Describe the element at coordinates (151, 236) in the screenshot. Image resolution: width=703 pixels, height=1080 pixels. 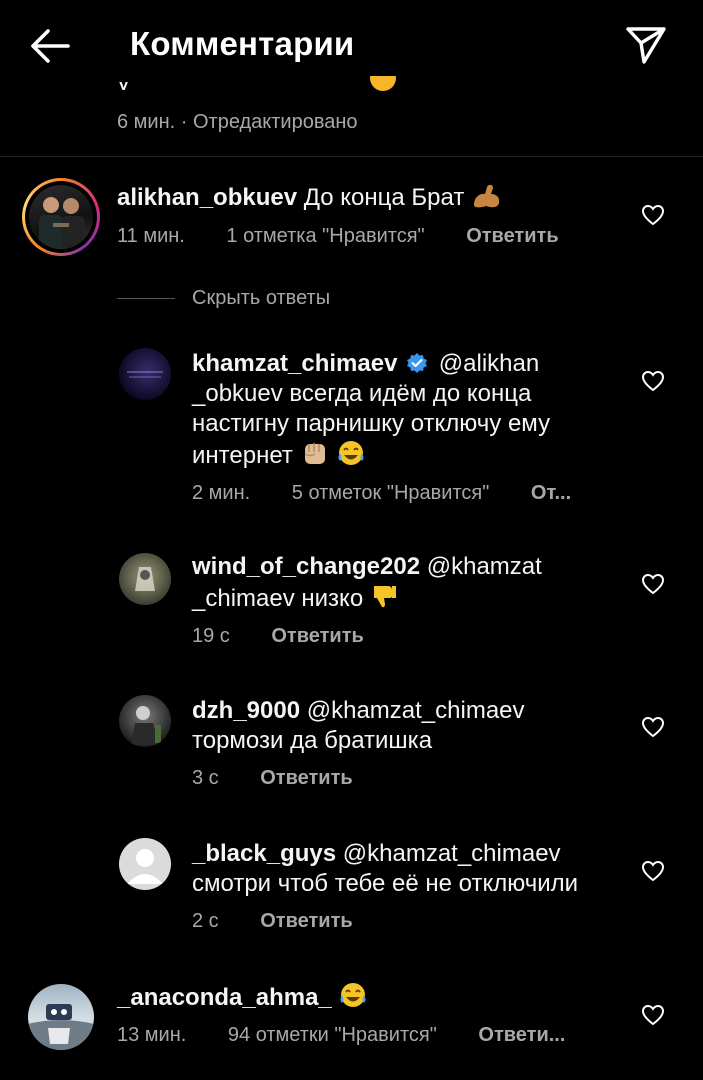
I see `comment-time: 11 мин.` at that location.